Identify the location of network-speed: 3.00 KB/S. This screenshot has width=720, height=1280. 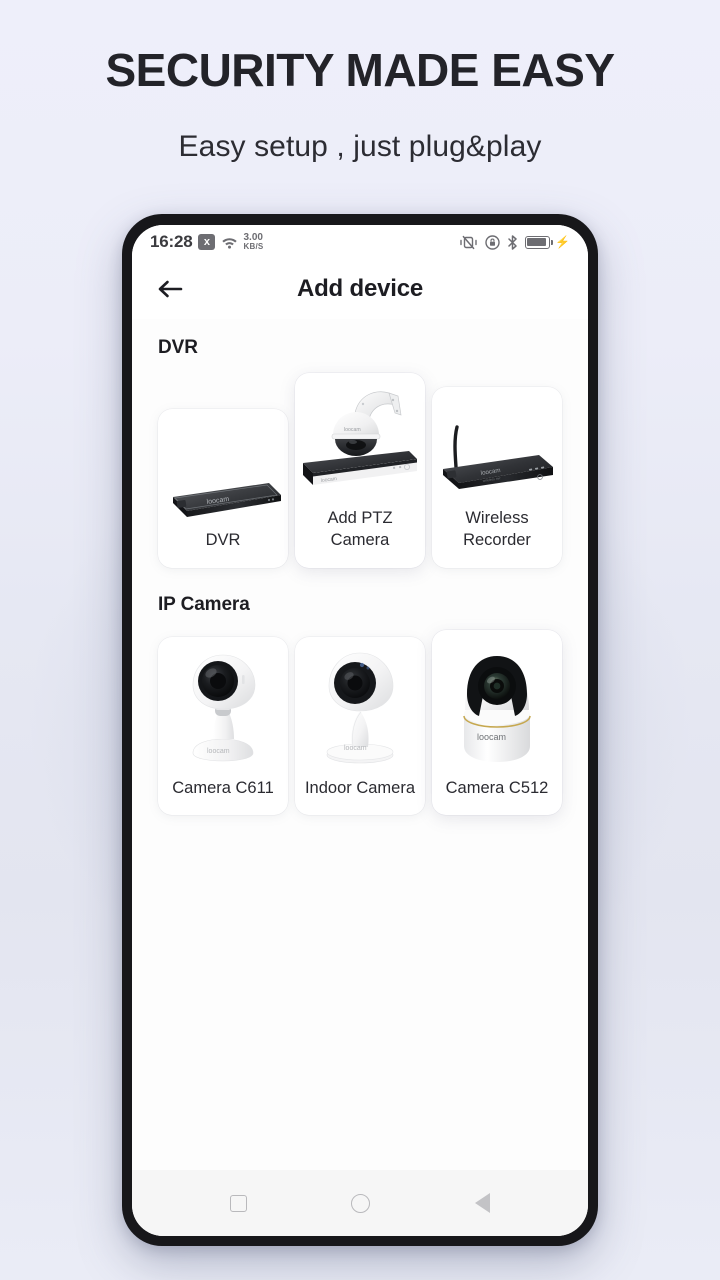
(253, 242).